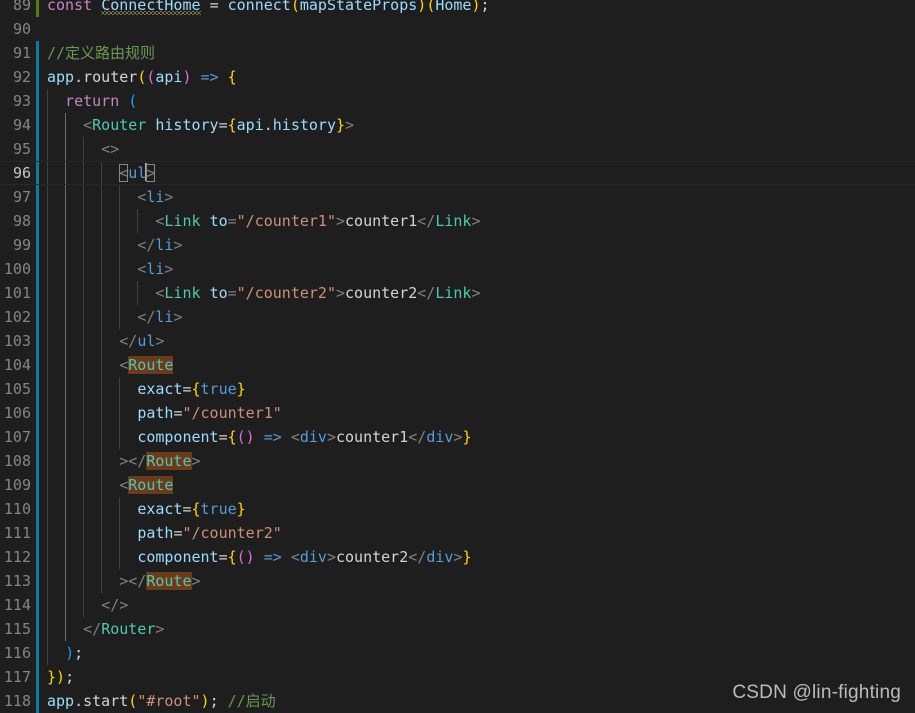 The height and width of the screenshot is (713, 915). What do you see at coordinates (101, 173) in the screenshot?
I see `code-text: <ul>` at bounding box center [101, 173].